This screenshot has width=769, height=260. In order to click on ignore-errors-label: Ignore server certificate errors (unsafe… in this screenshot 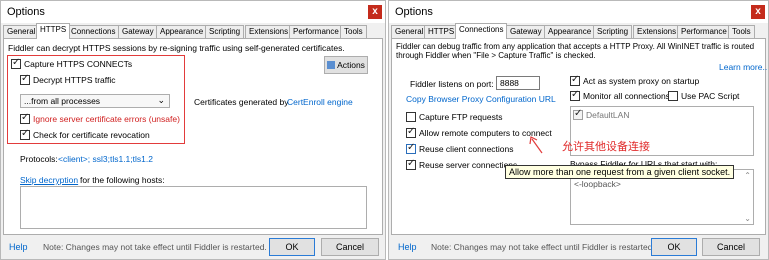, I will do `click(106, 119)`.